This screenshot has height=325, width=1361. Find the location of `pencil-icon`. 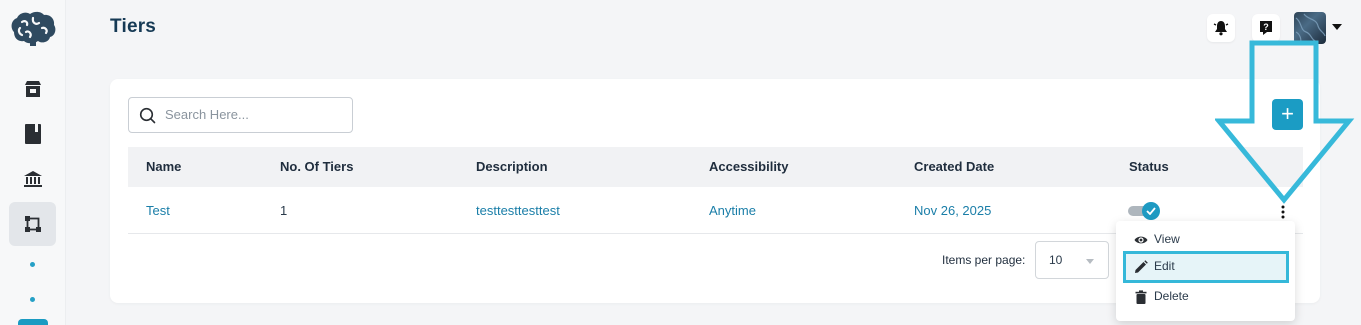

pencil-icon is located at coordinates (1141, 266).